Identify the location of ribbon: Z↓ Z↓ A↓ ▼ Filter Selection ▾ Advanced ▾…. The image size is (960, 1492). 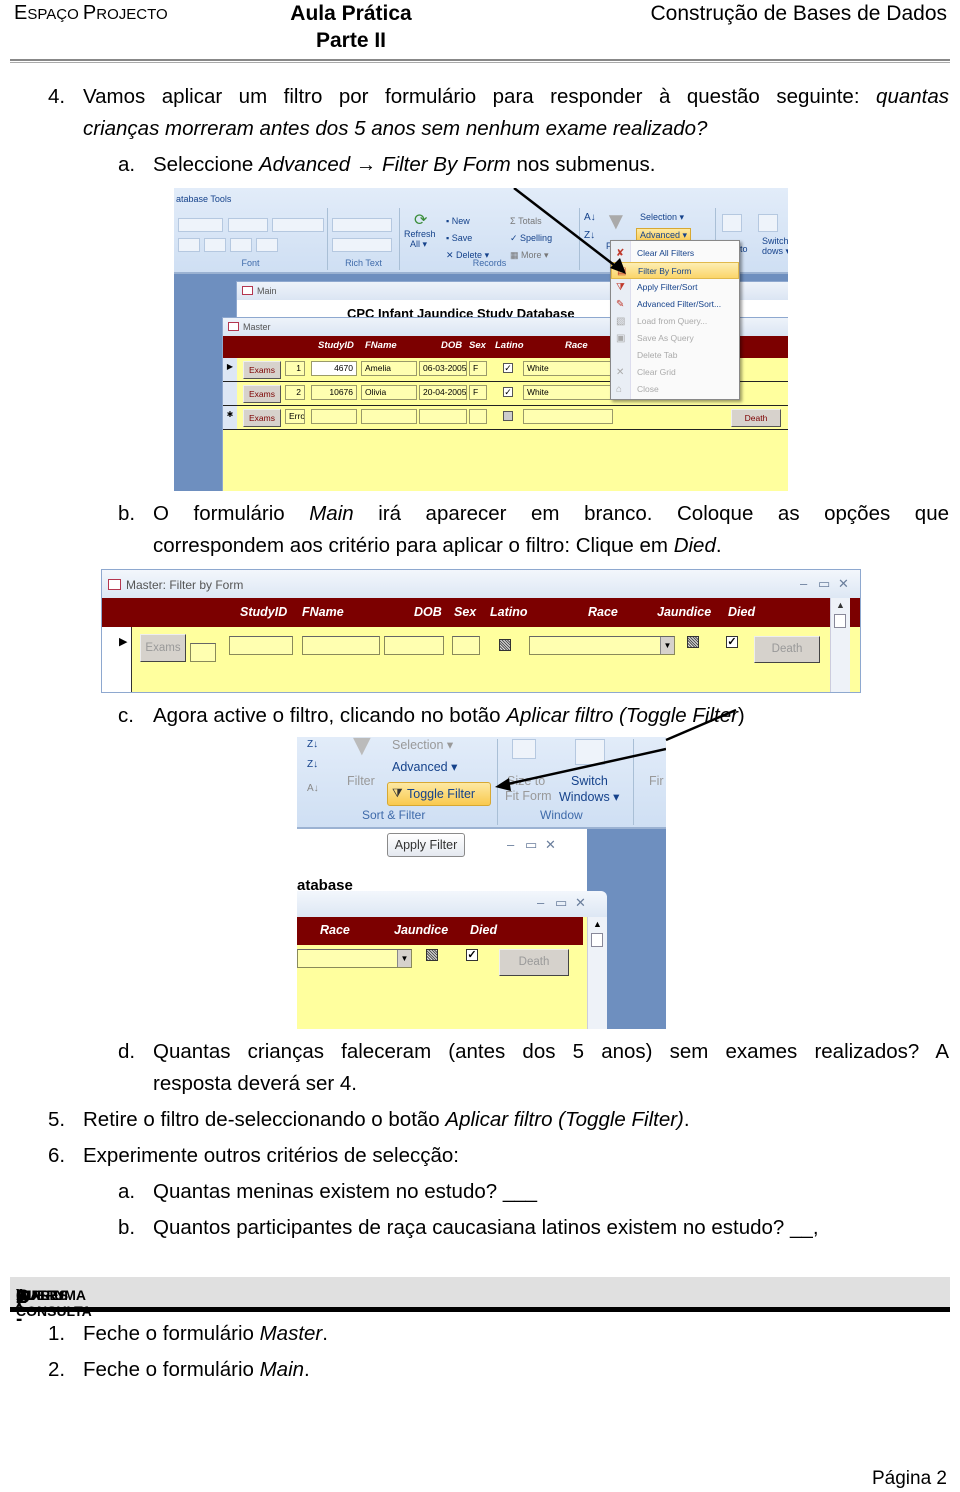
(481, 783).